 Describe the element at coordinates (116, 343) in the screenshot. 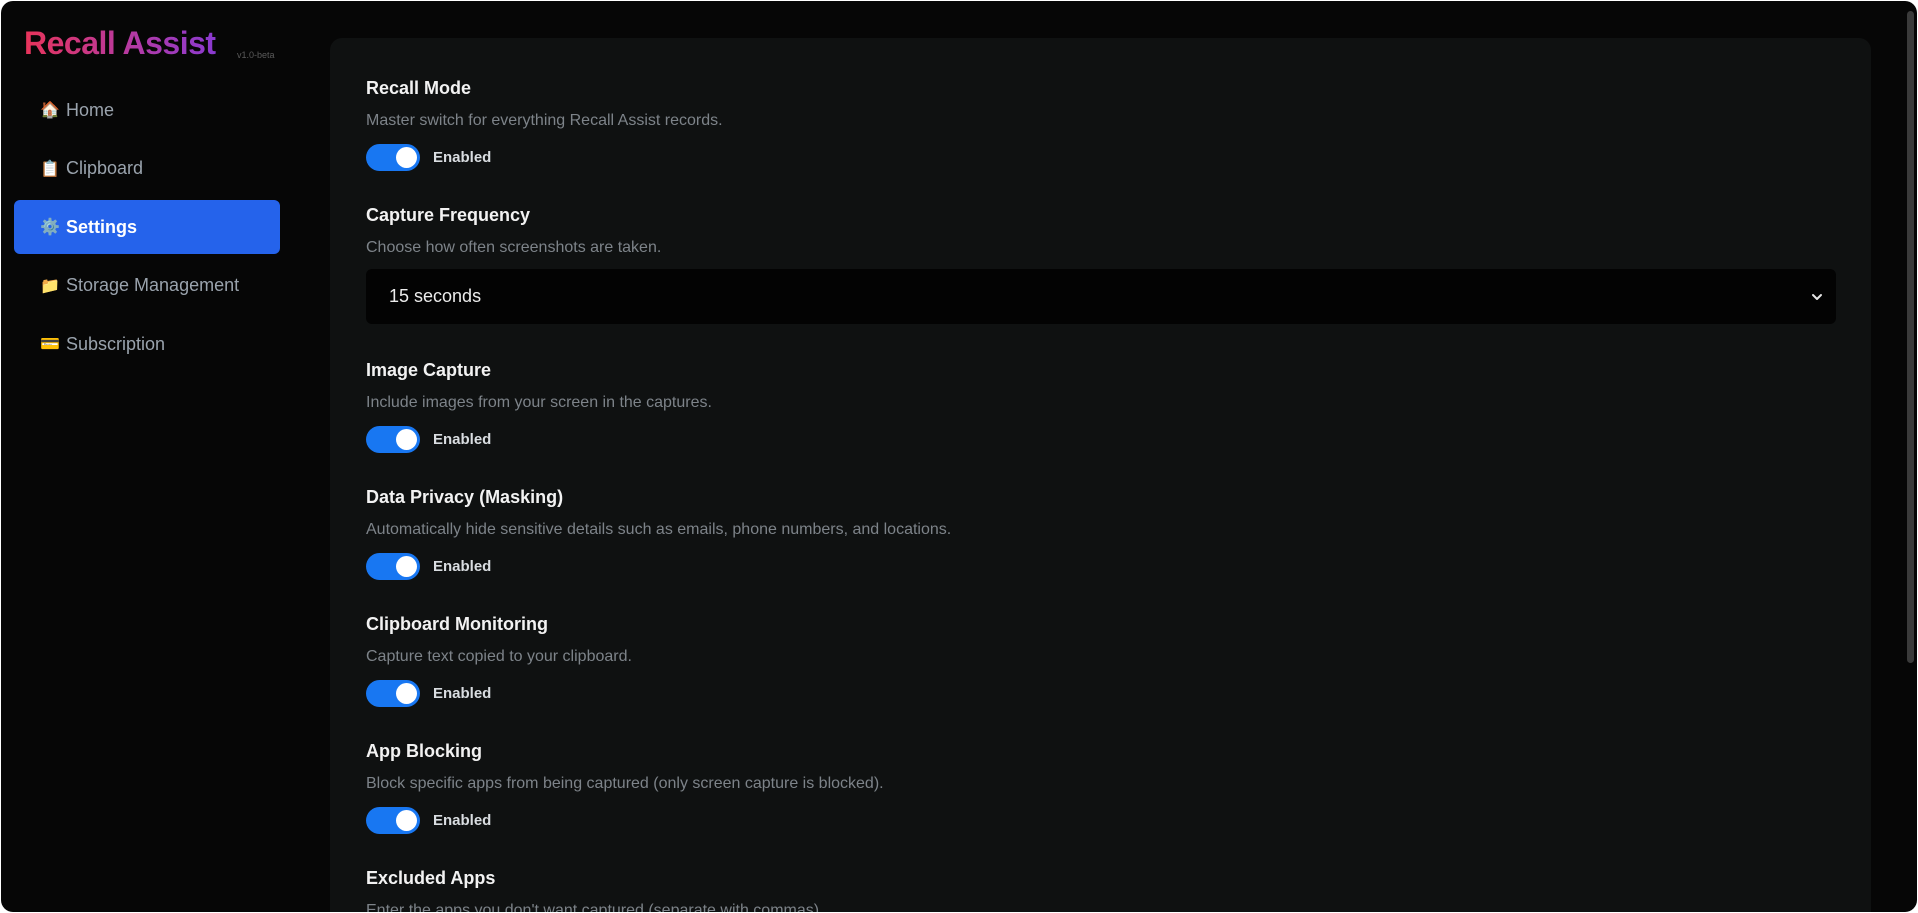

I see `sidebar-item-label: Subscription` at that location.